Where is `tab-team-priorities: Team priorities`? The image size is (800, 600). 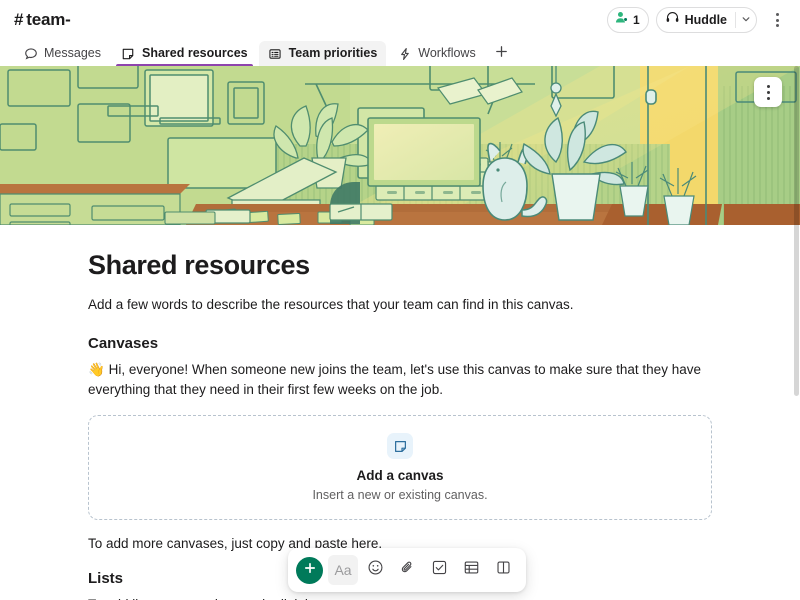 tab-team-priorities: Team priorities is located at coordinates (322, 53).